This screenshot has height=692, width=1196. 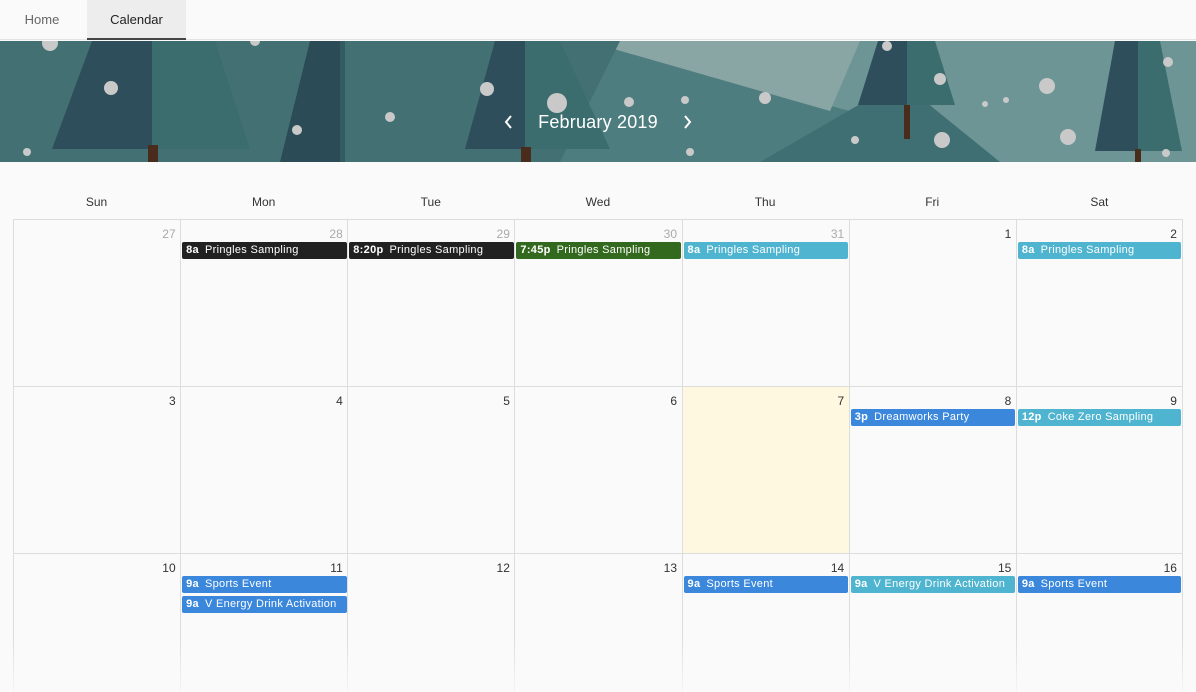 I want to click on day-number: 13, so click(x=670, y=568).